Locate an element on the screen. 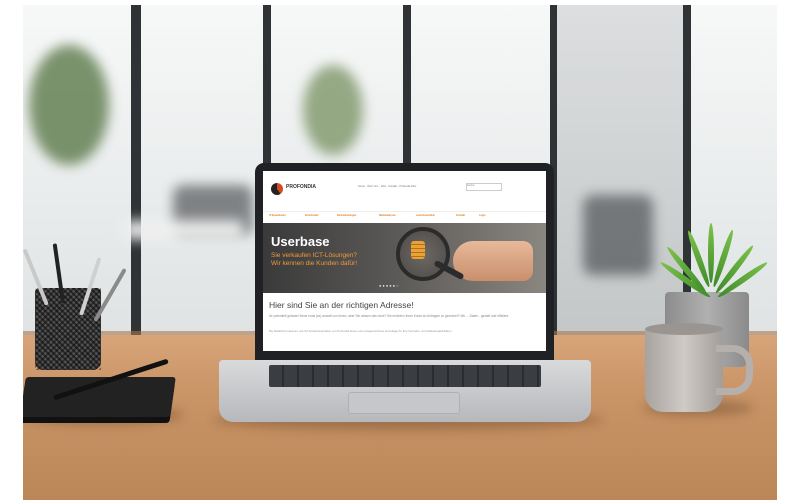 This screenshot has width=789, height=504. menu-item: IT-Spezialisten is located at coordinates (277, 215).